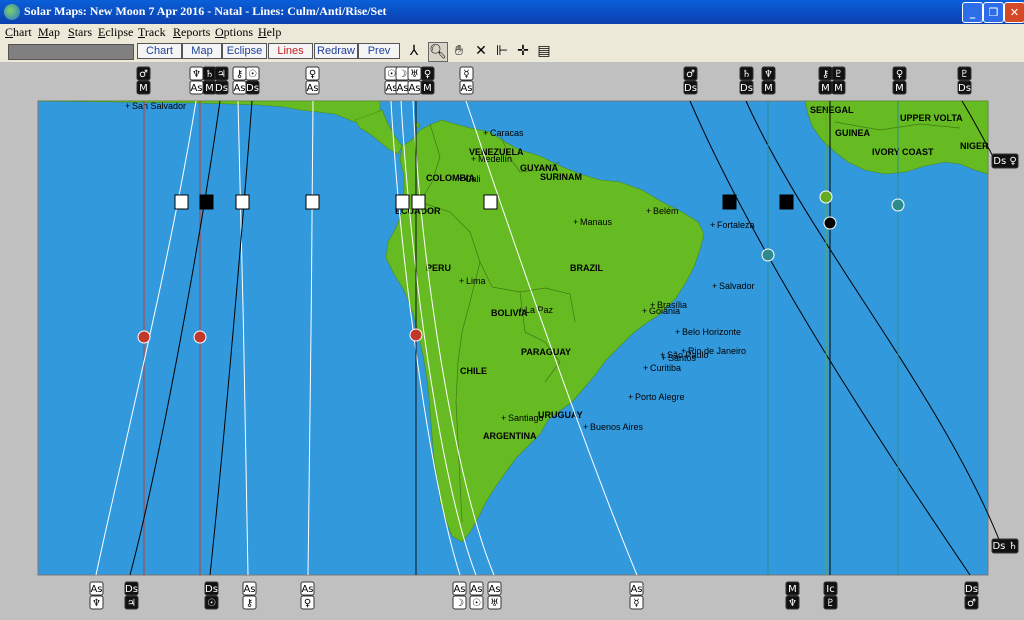  What do you see at coordinates (200, 337) in the screenshot?
I see `saturn-marker` at bounding box center [200, 337].